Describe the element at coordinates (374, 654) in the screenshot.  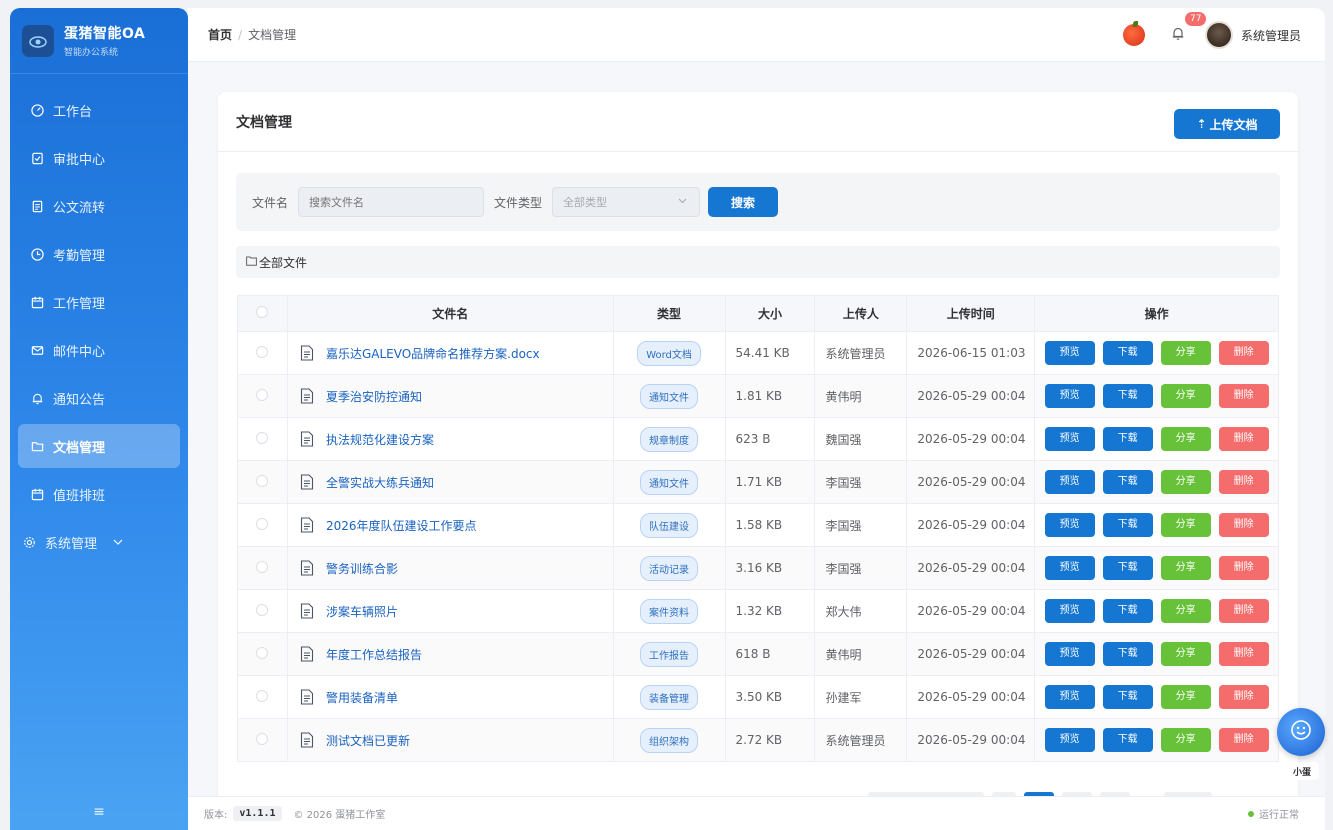
I see `filename-link: 年度工作总结报告` at that location.